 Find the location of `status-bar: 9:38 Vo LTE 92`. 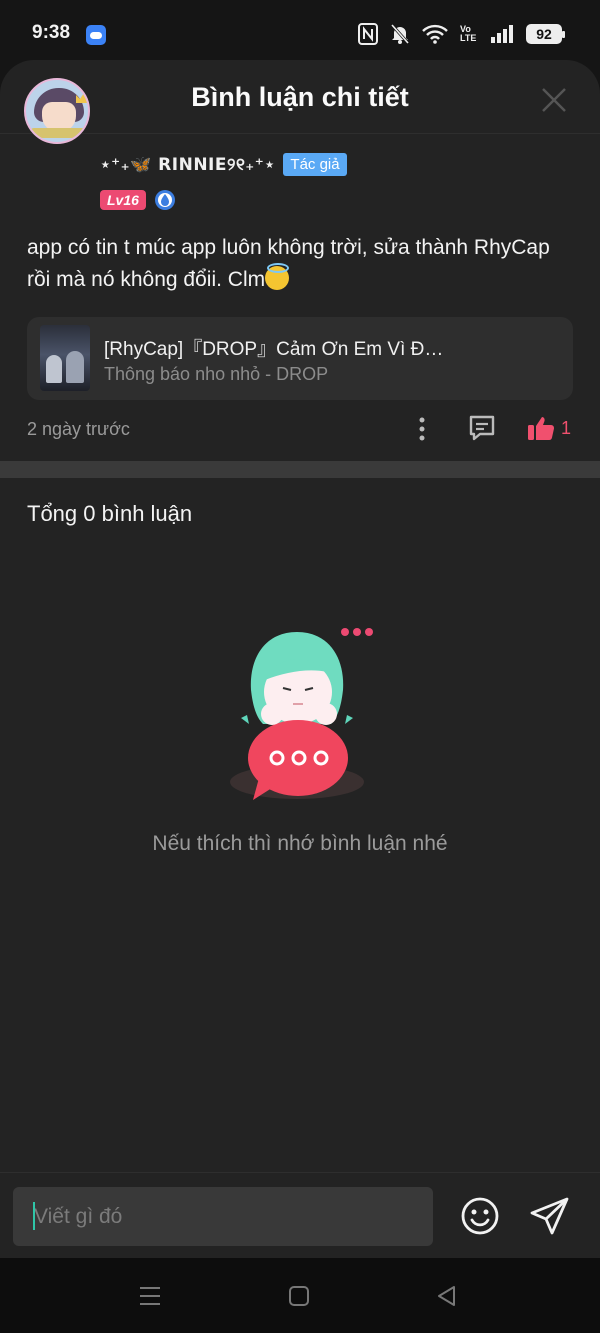

status-bar: 9:38 Vo LTE 92 is located at coordinates (300, 31).